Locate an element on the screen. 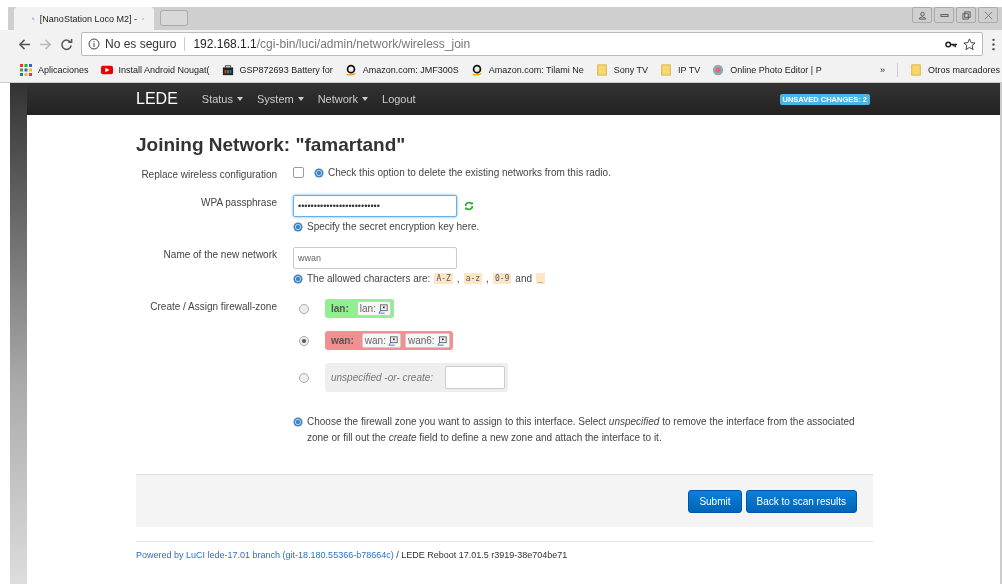 The height and width of the screenshot is (584, 1002). bookmark: GSP872693 Battery for is located at coordinates (277, 70).